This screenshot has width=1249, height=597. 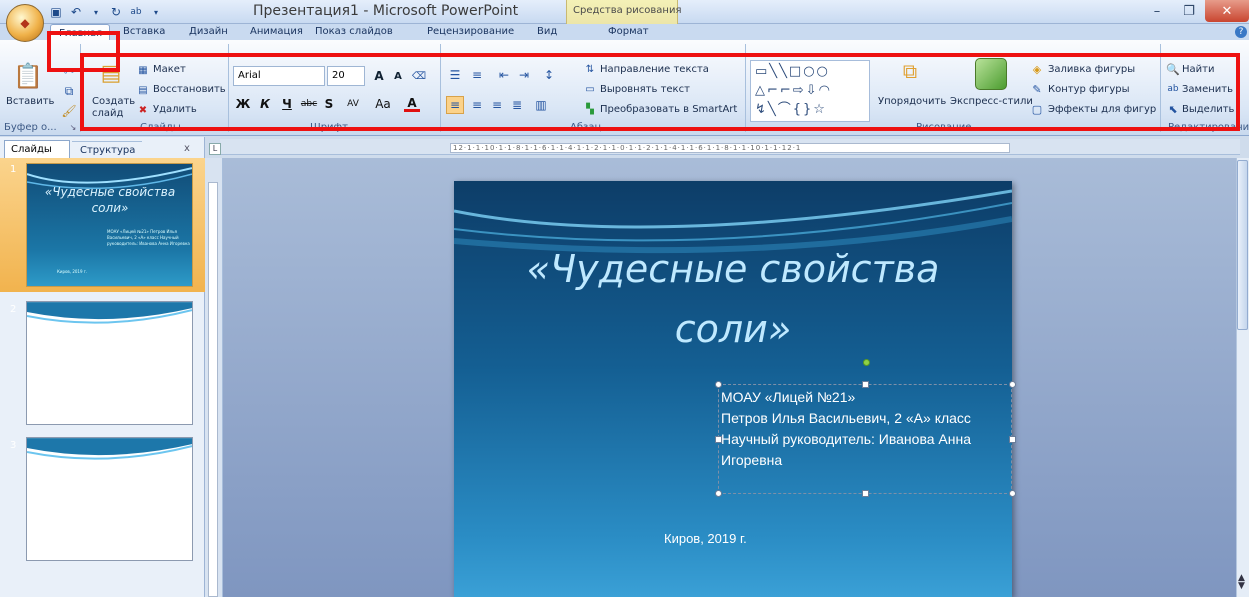 I want to click on office-button-icon: ◆, so click(x=25, y=23).